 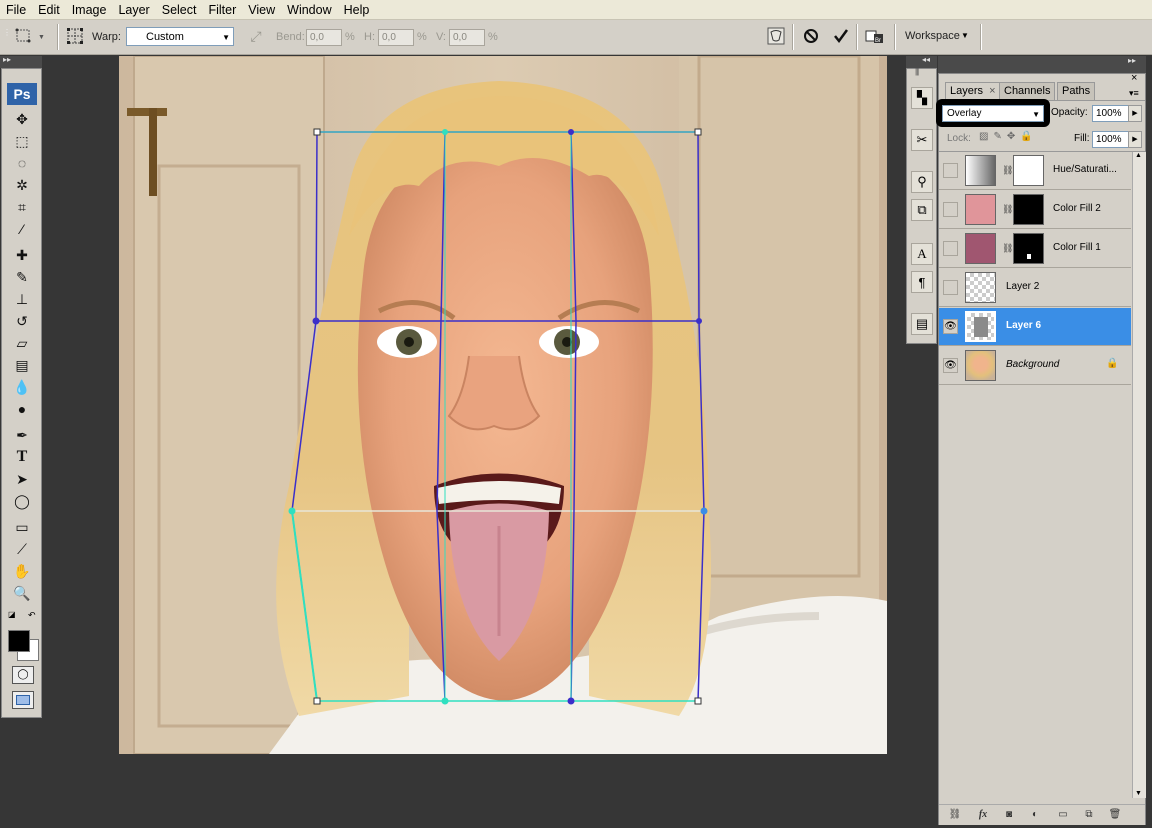 What do you see at coordinates (811, 36) in the screenshot?
I see `cancel-transform-icon` at bounding box center [811, 36].